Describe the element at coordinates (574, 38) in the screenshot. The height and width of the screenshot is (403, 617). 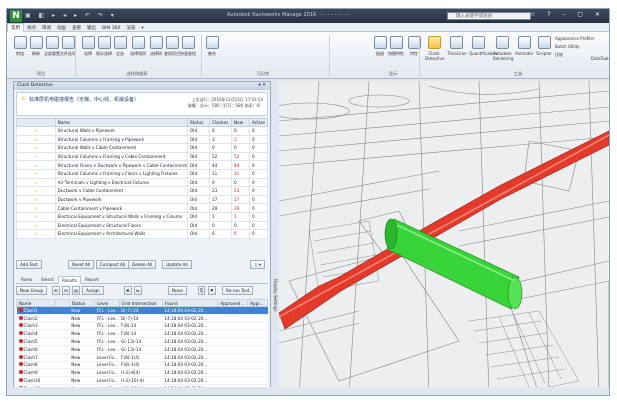
I see `ribbon-small-button: Appearance Profiler` at that location.